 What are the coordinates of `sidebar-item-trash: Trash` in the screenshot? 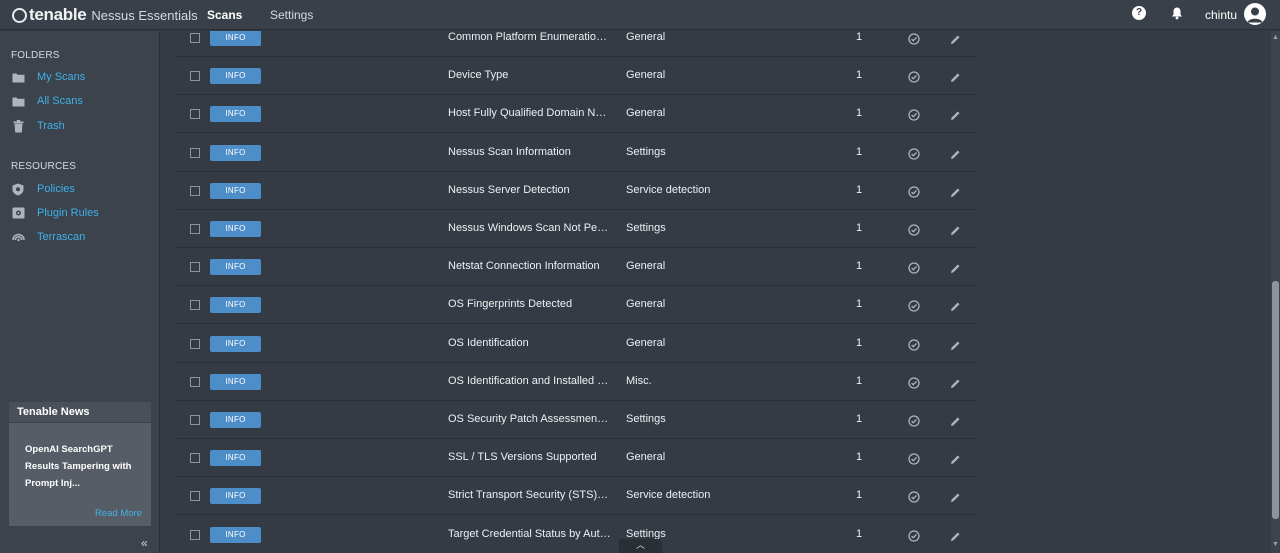 It's located at (38, 126).